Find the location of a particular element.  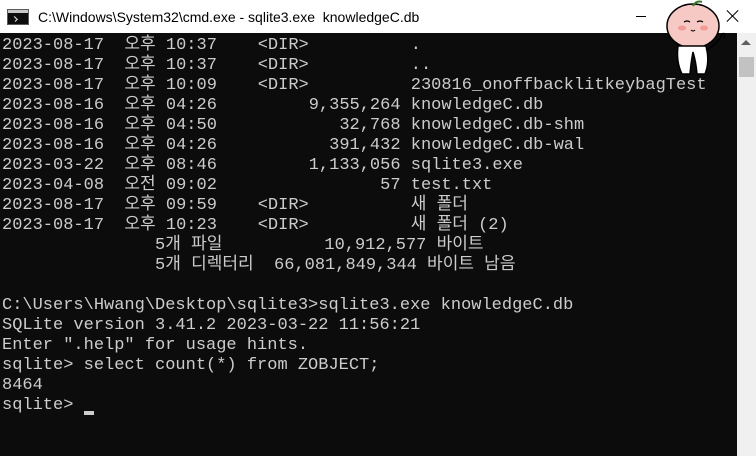

console-line: Enter ".help" for usage hints. is located at coordinates (155, 345).